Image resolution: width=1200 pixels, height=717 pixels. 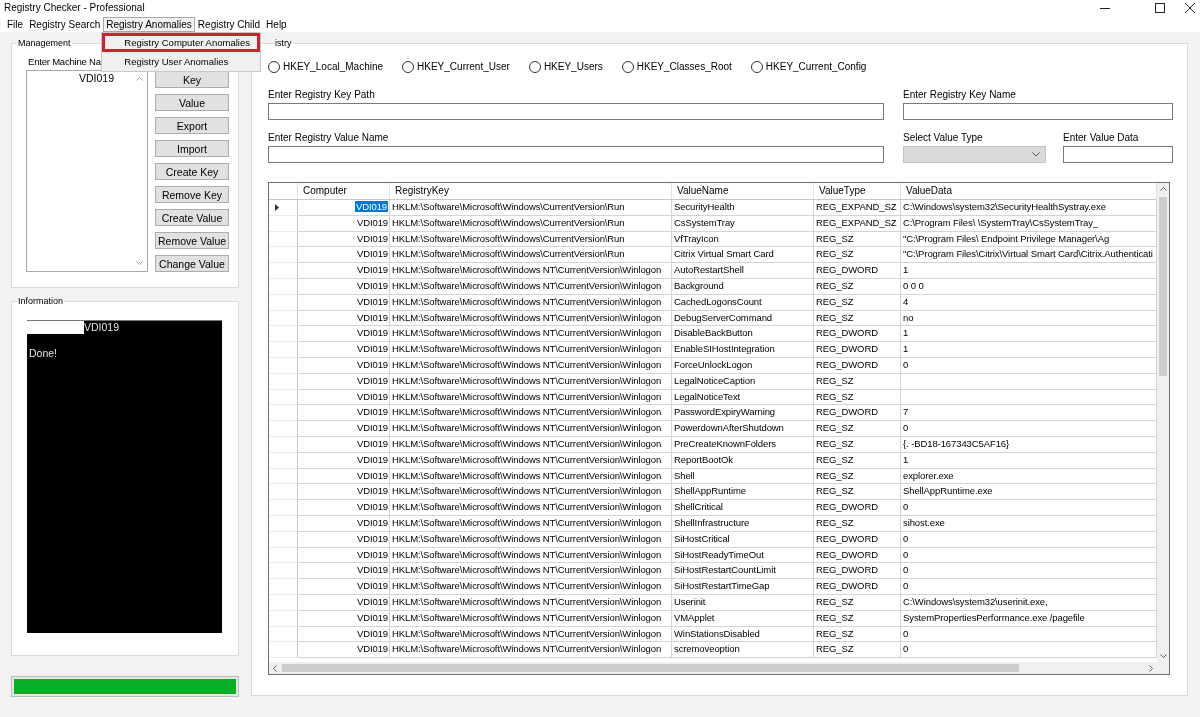 I want to click on table-cell: DebugServerCommand, so click(x=743, y=318).